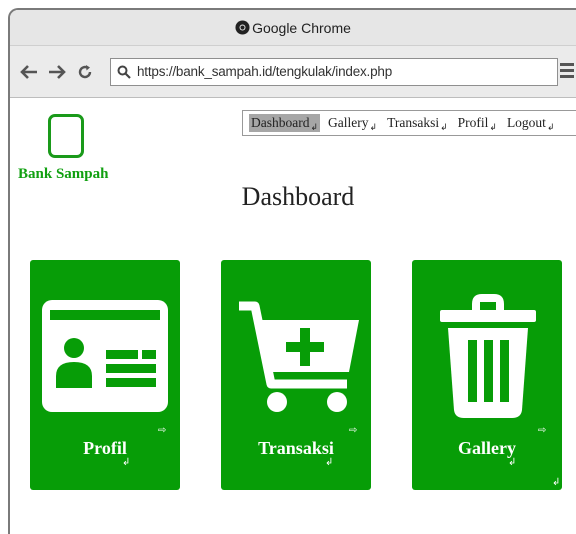 This screenshot has height=534, width=576. I want to click on id-card-icon, so click(105, 356).